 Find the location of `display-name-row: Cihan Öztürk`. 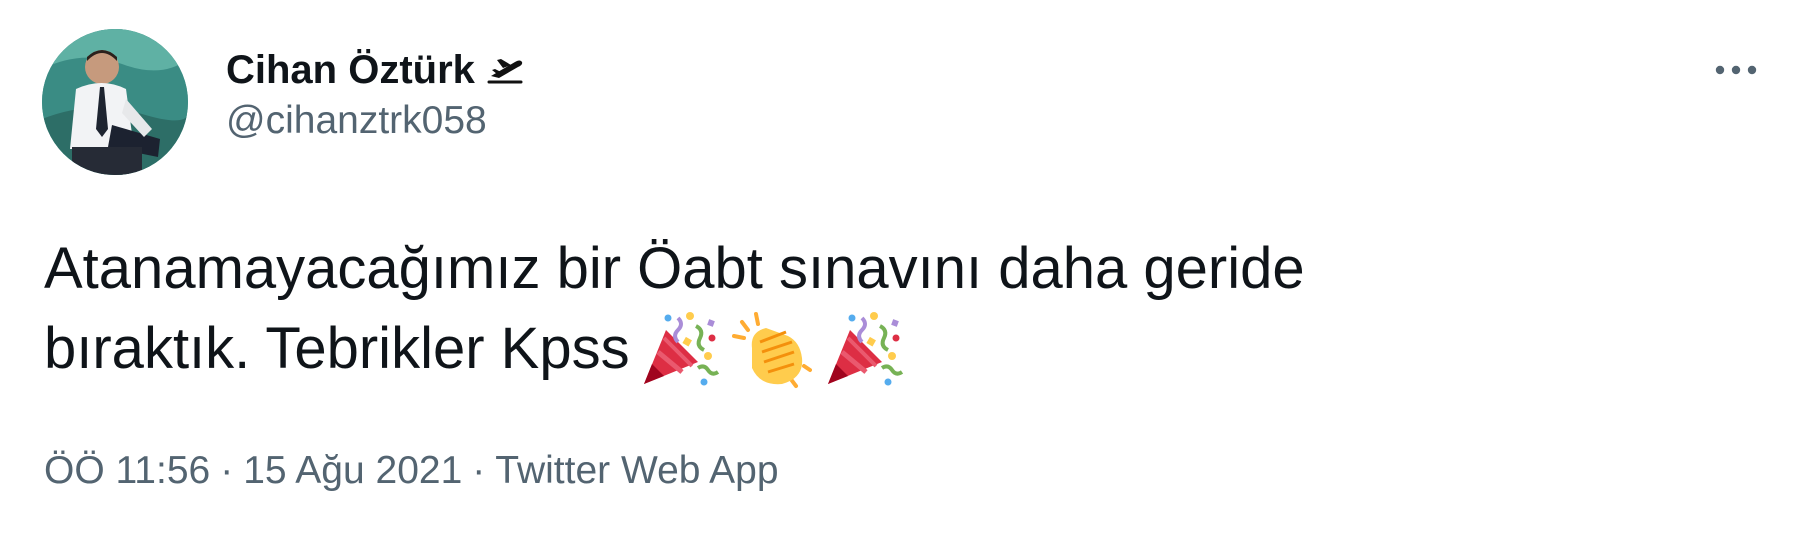

display-name-row: Cihan Öztürk is located at coordinates (375, 70).